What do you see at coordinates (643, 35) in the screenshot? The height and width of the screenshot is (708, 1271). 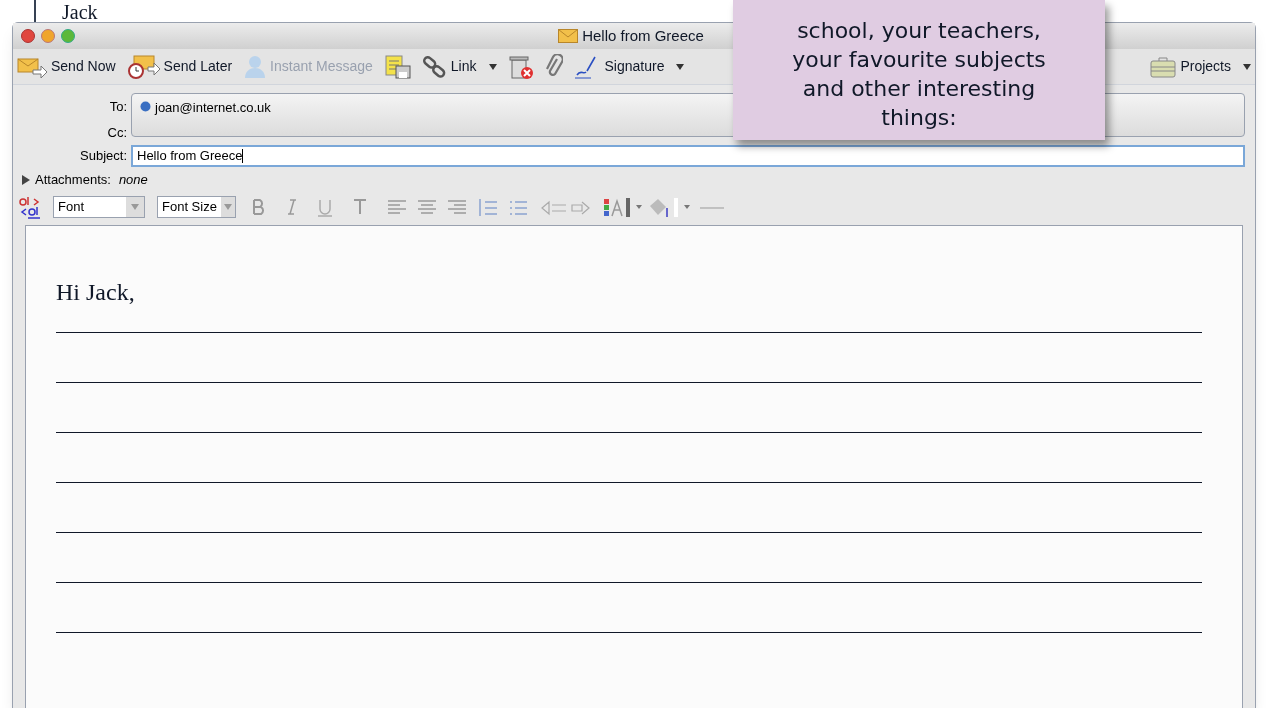 I see `window-title: Hello from Greece` at bounding box center [643, 35].